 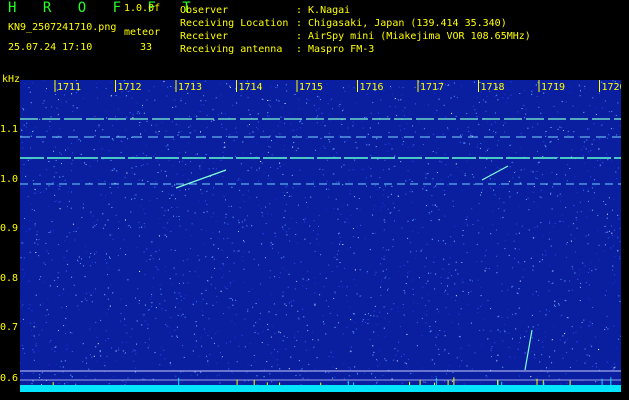 I want to click on time-tick-label: 1713, so click(x=190, y=87).